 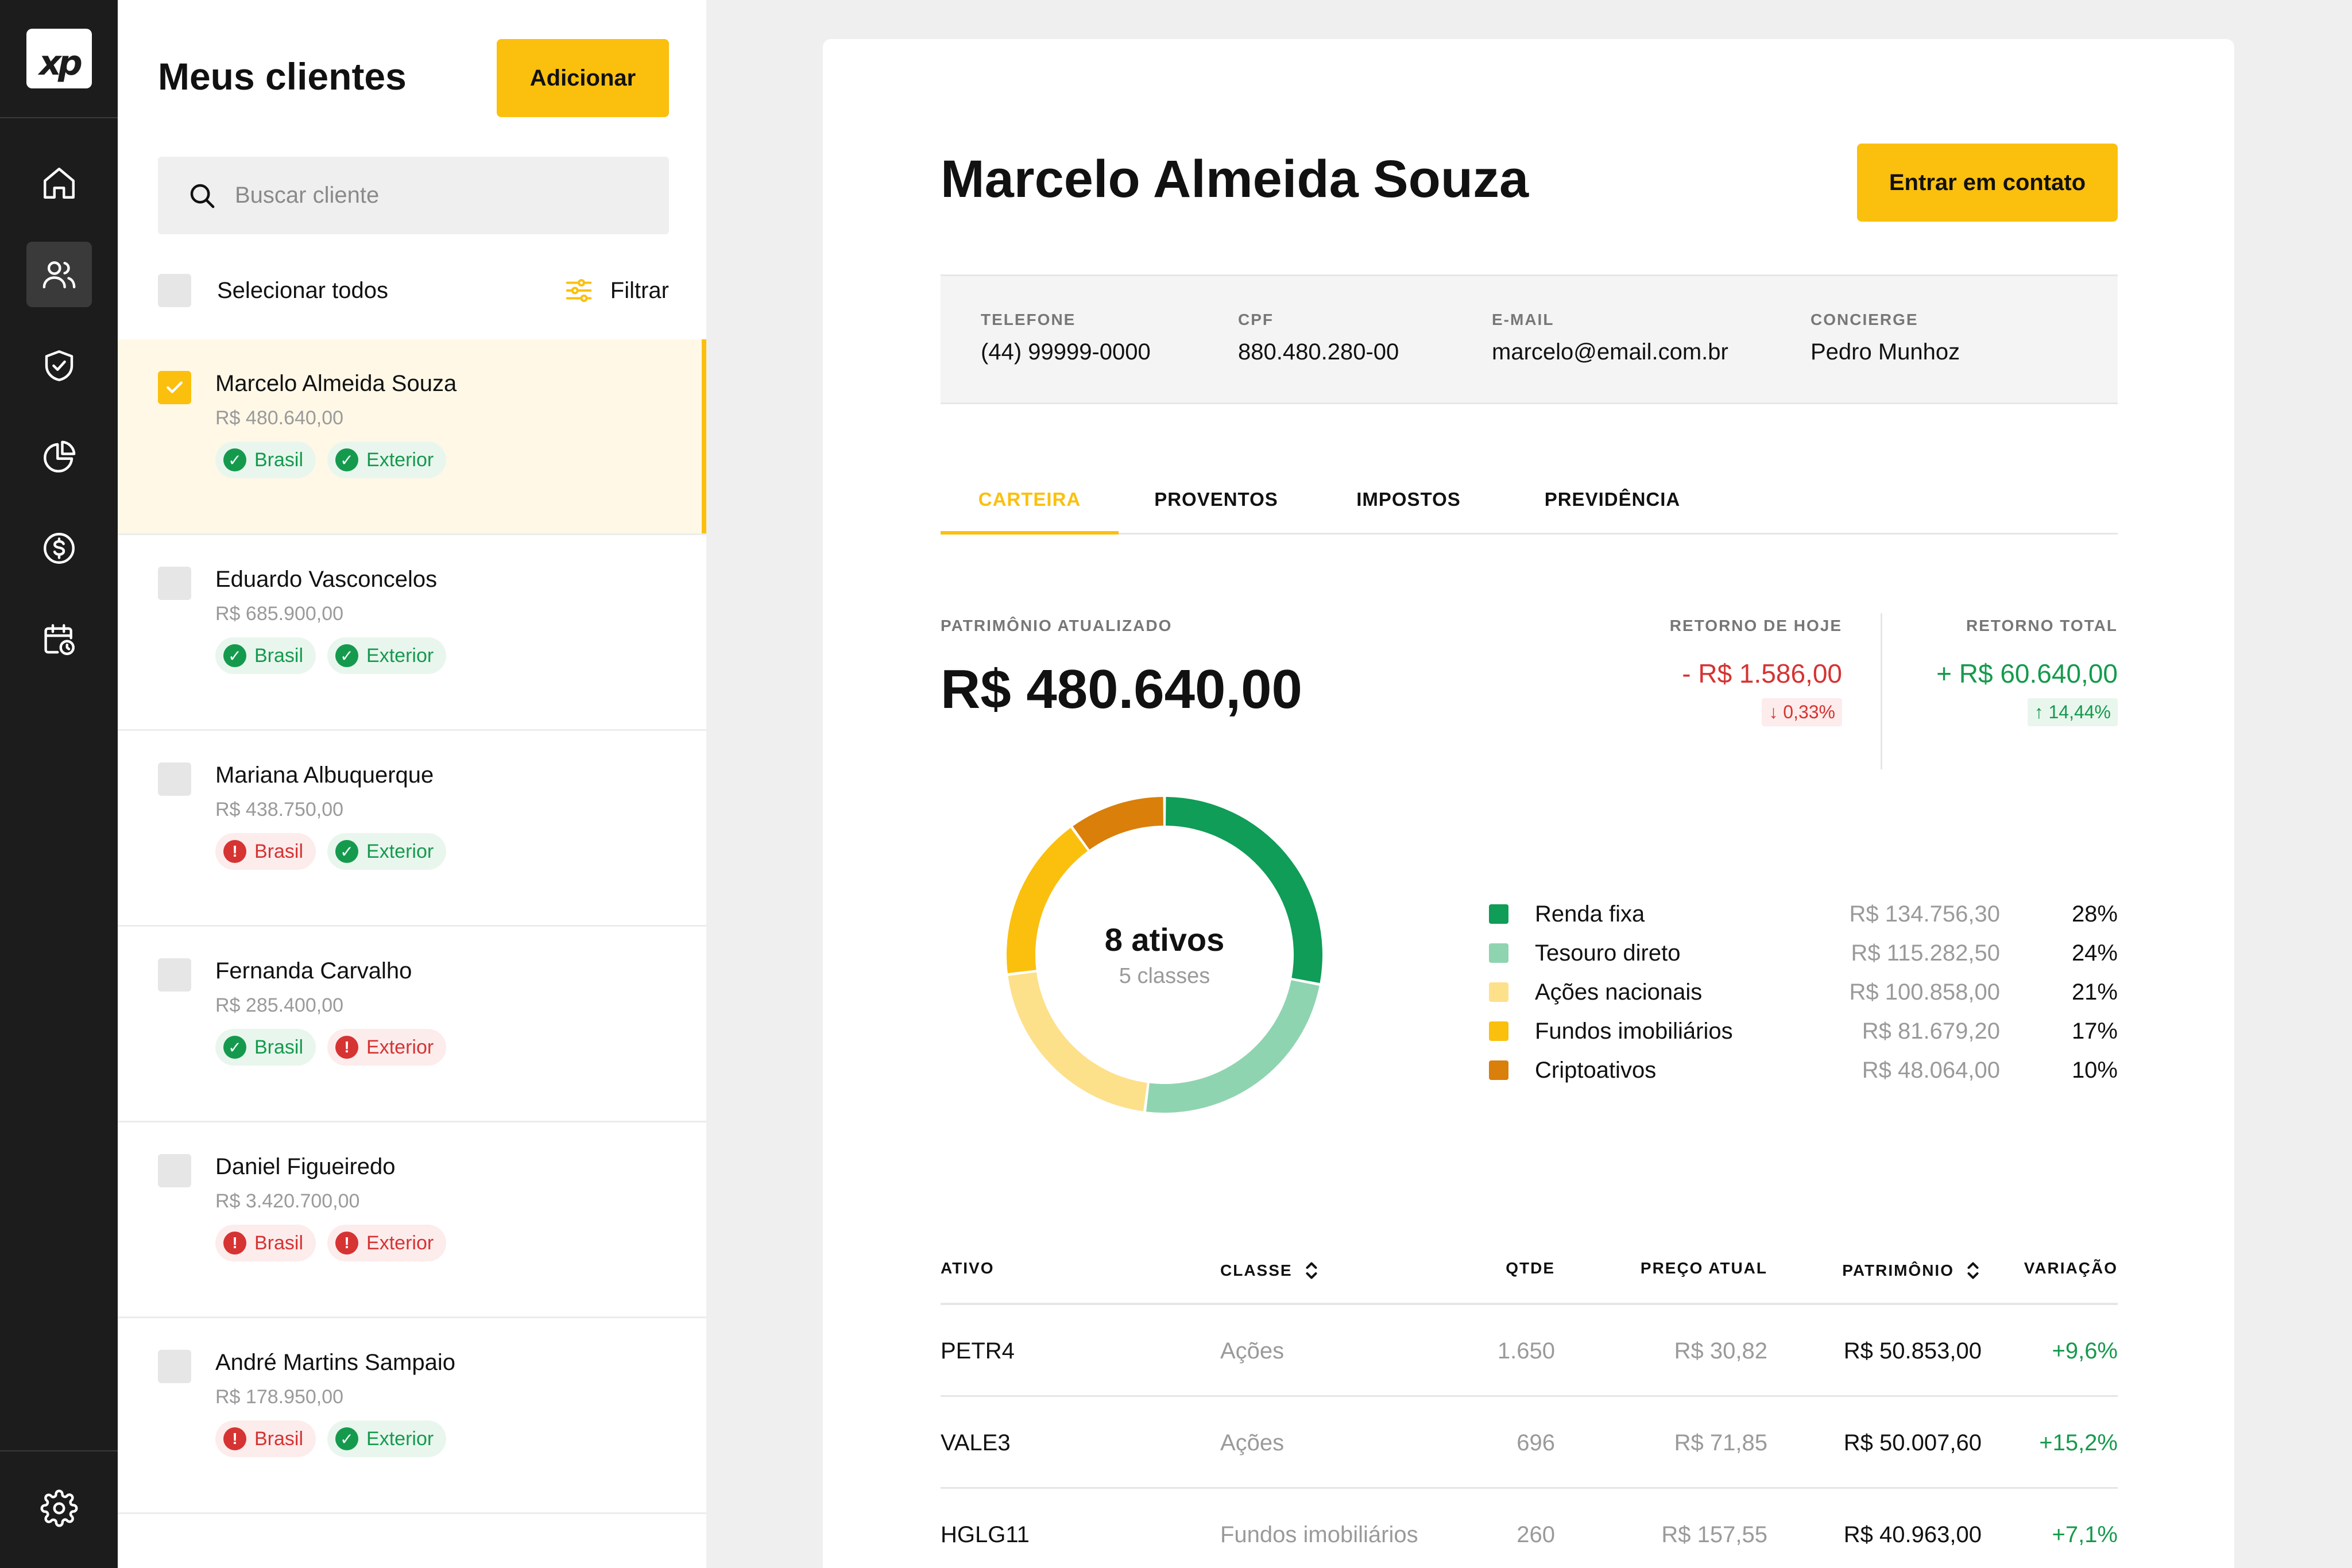 What do you see at coordinates (1762, 673) in the screenshot?
I see `retorno-hoje-value: - R$ 1.586,00` at bounding box center [1762, 673].